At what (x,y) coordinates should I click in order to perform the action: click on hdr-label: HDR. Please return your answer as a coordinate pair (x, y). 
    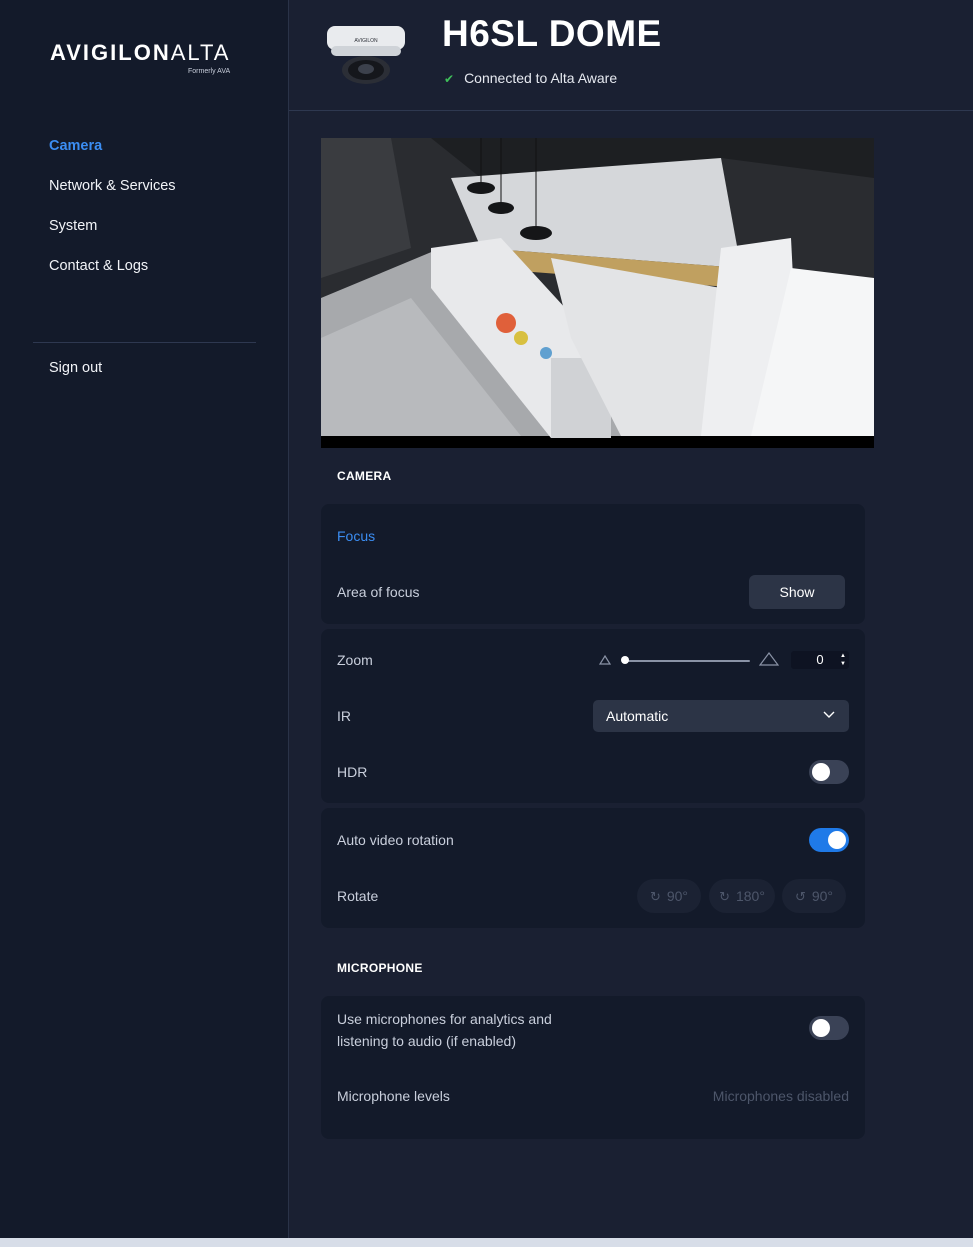
    Looking at the image, I should click on (352, 772).